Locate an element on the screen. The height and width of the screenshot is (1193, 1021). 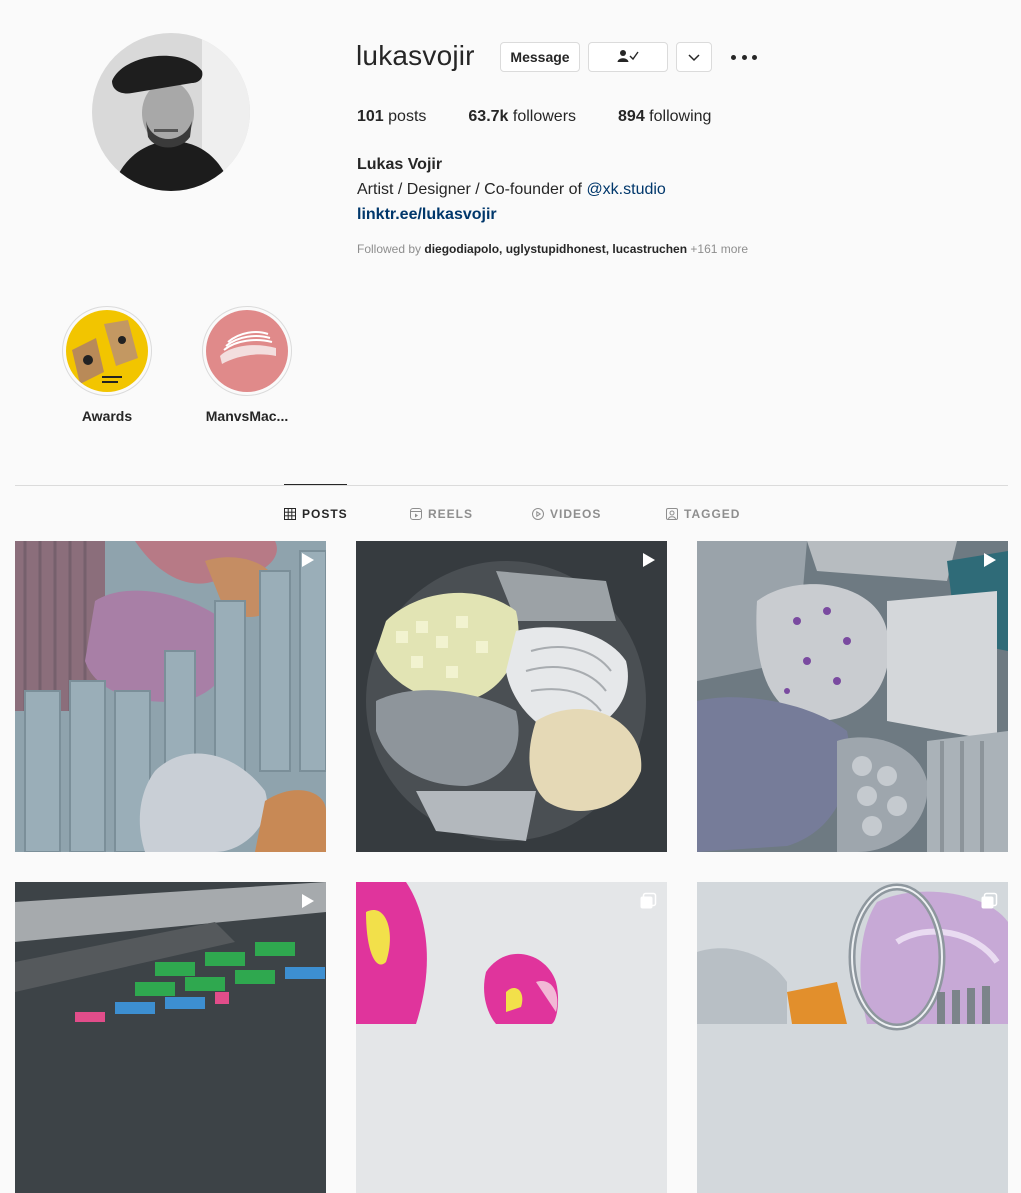
more-dots-icon is located at coordinates (733, 57).